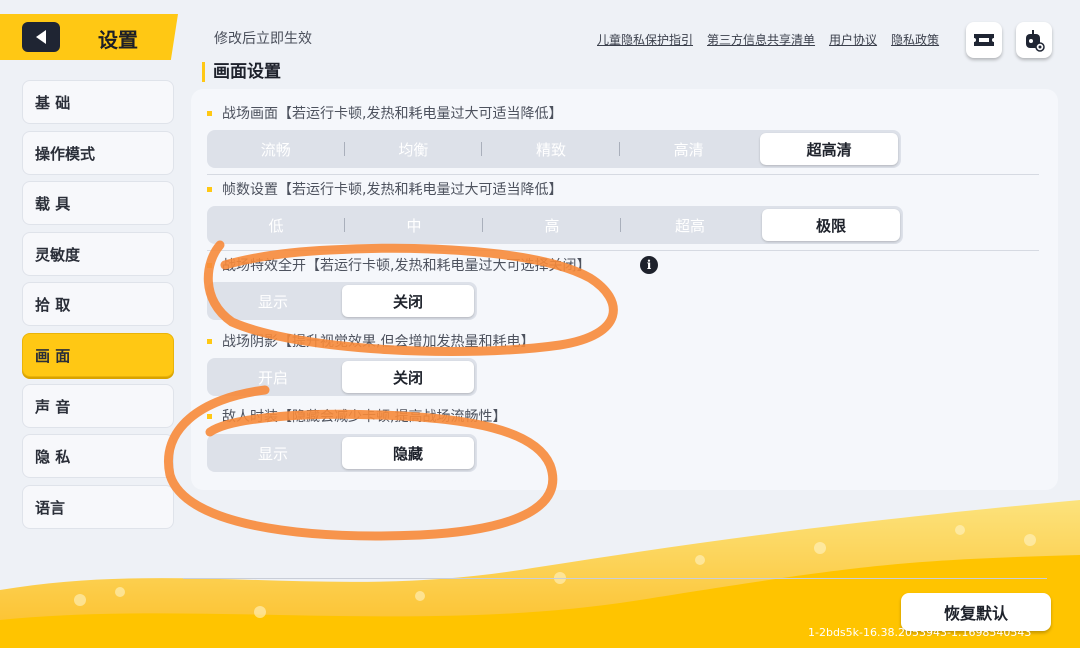  I want to click on version-text: 1-2bds5k-16.38.2053943-1.1698540543, so click(920, 632).